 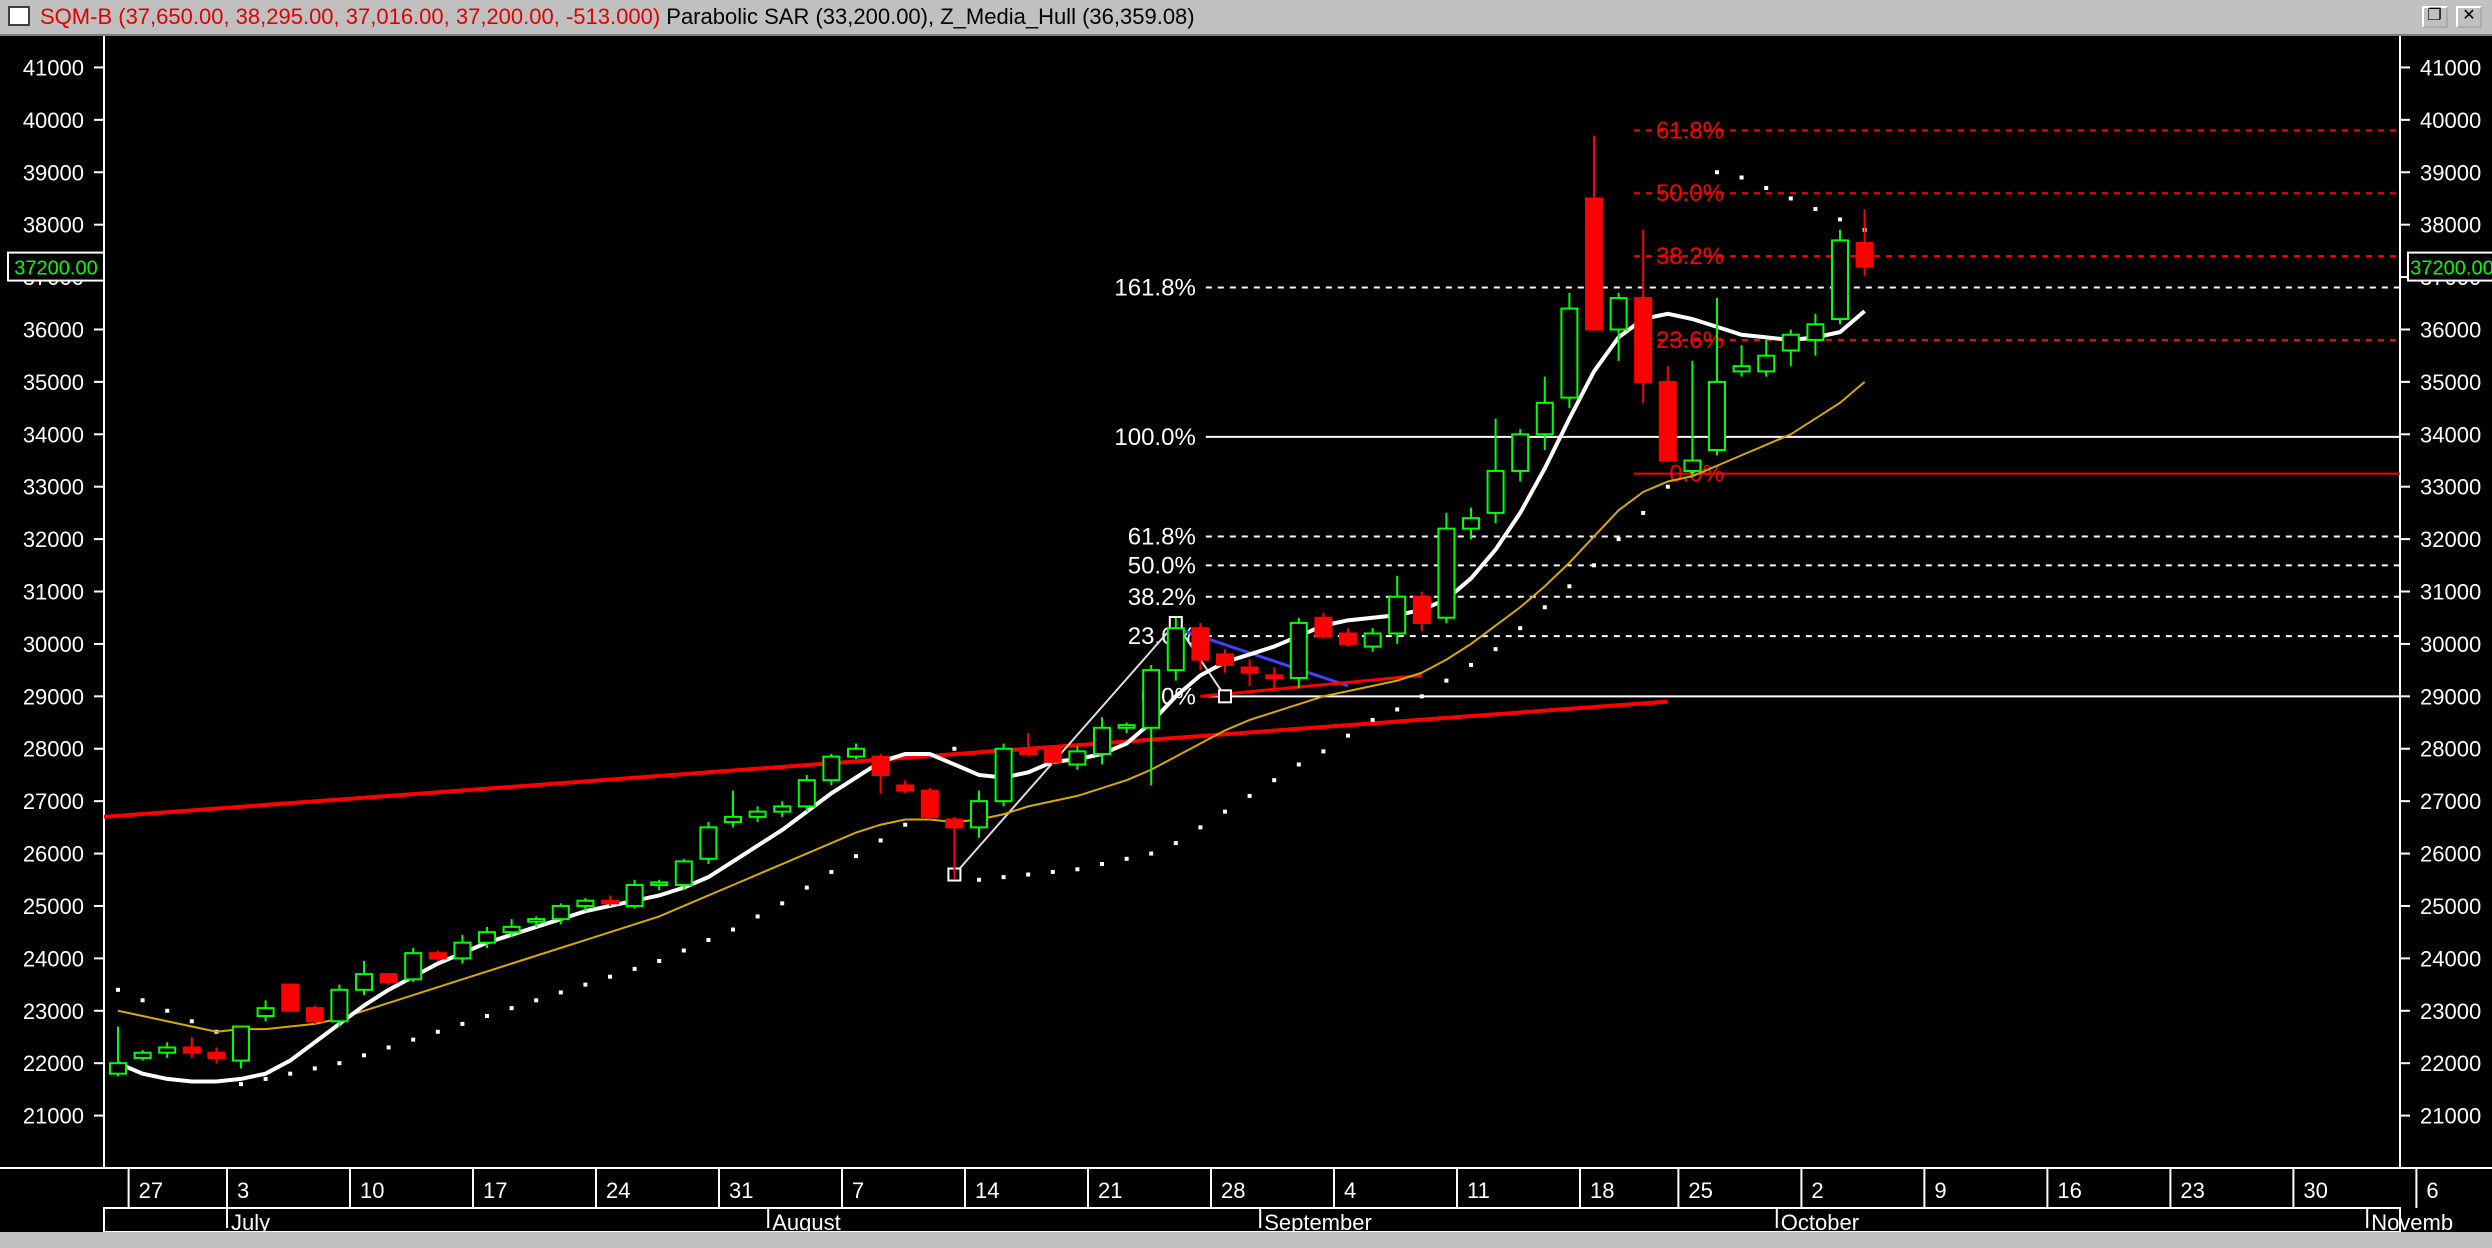 What do you see at coordinates (2450, 854) in the screenshot?
I see `y-tick-label-right: 26000` at bounding box center [2450, 854].